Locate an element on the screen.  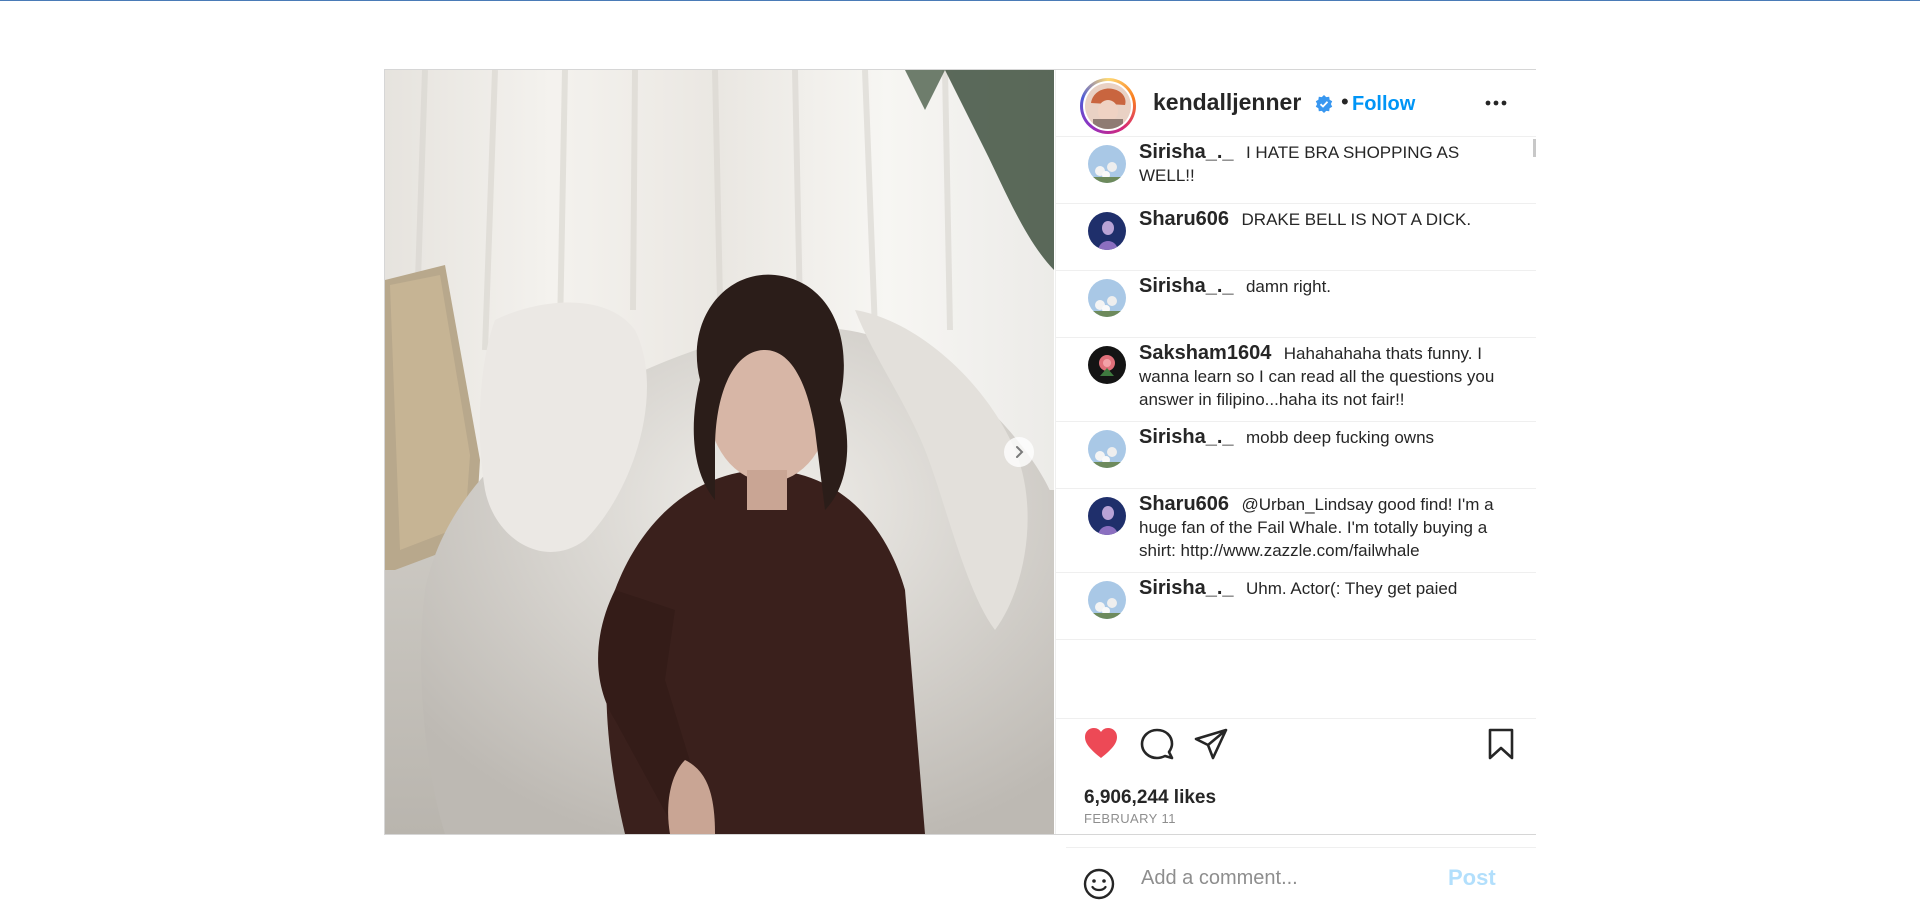
comment-item: Sharu606 DRAKE BELL IS NOT A DICK. is located at coordinates (1296, 237).